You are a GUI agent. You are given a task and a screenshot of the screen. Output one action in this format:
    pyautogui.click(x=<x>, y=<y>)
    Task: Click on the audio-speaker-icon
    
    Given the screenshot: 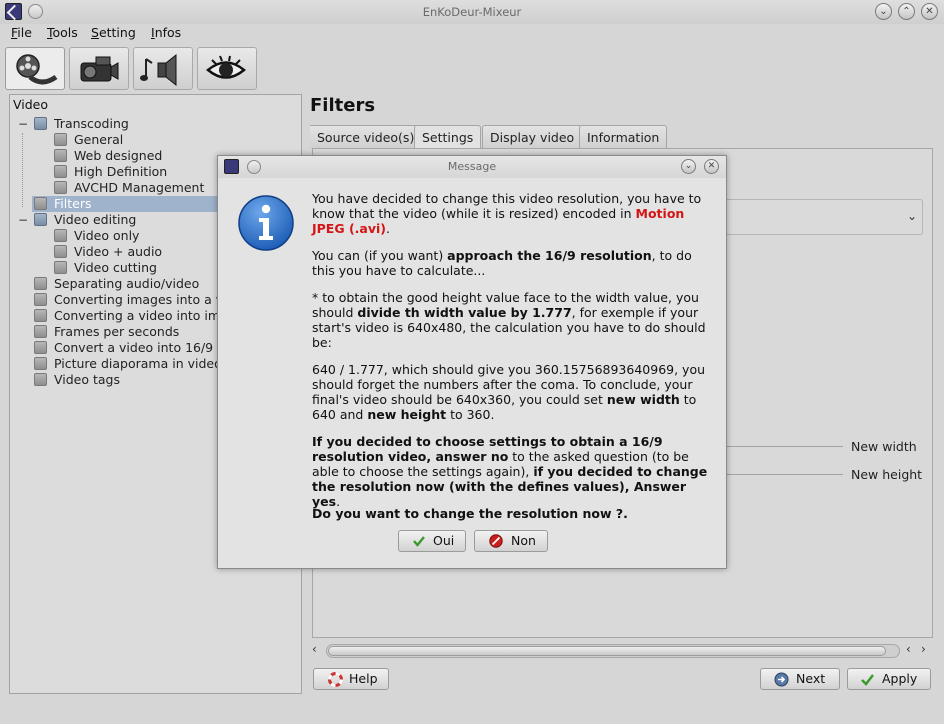 What is the action you would take?
    pyautogui.click(x=158, y=70)
    